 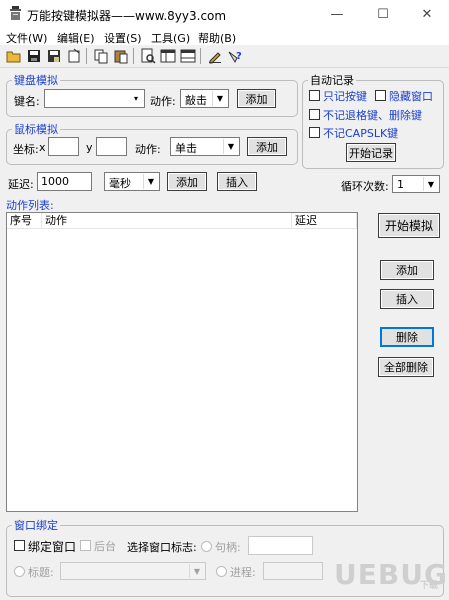 I want to click on y-label: y, so click(x=89, y=147).